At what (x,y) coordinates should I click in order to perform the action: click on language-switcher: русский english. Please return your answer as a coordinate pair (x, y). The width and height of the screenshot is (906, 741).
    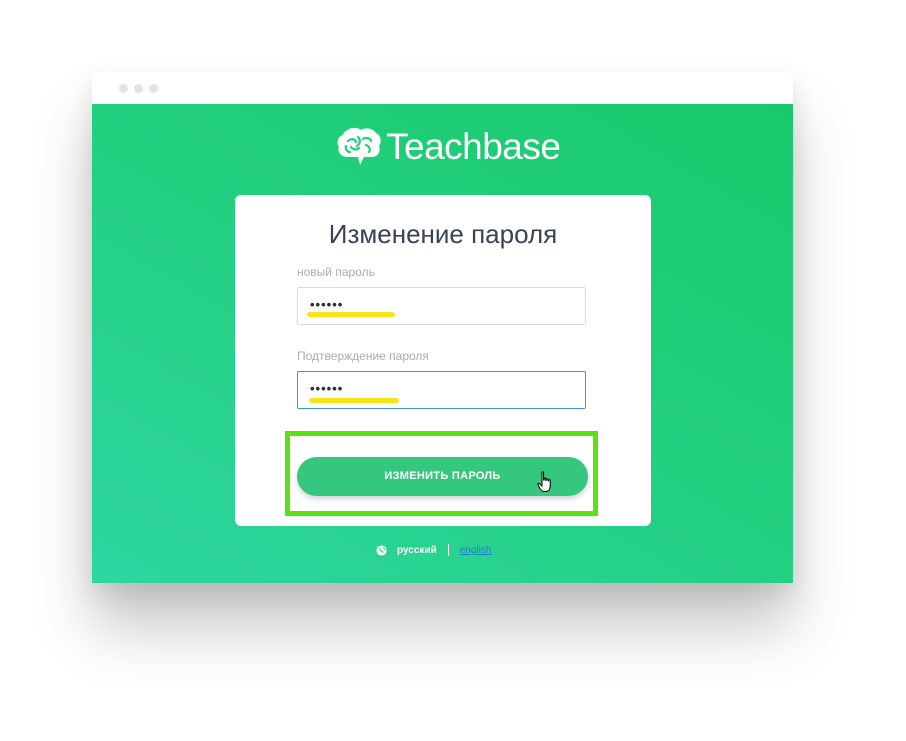
    Looking at the image, I should click on (433, 550).